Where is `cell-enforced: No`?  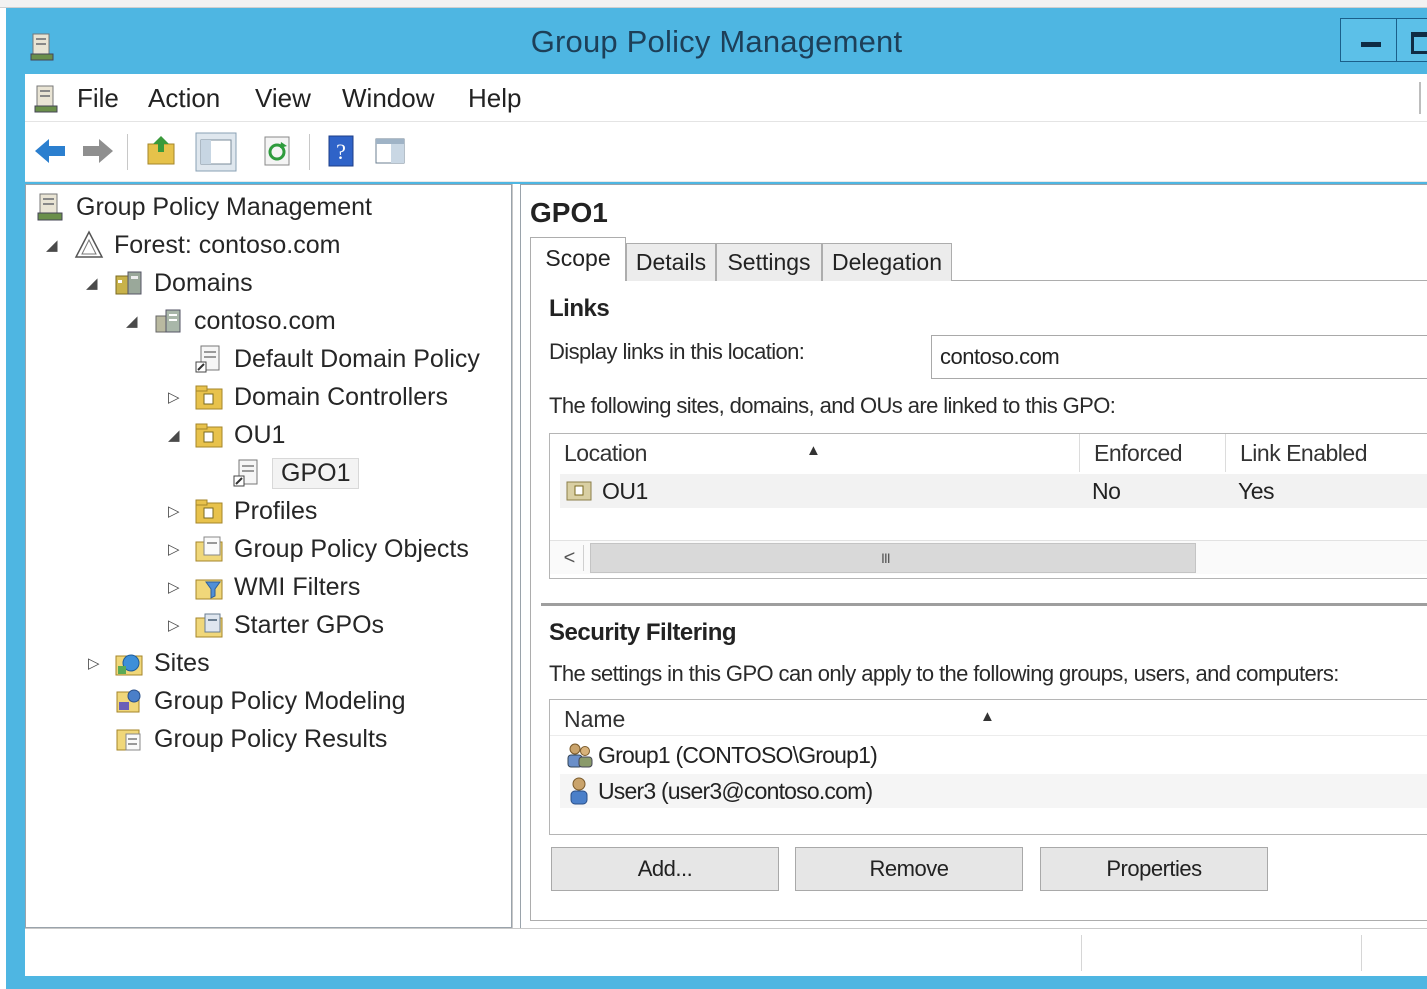 cell-enforced: No is located at coordinates (1106, 491).